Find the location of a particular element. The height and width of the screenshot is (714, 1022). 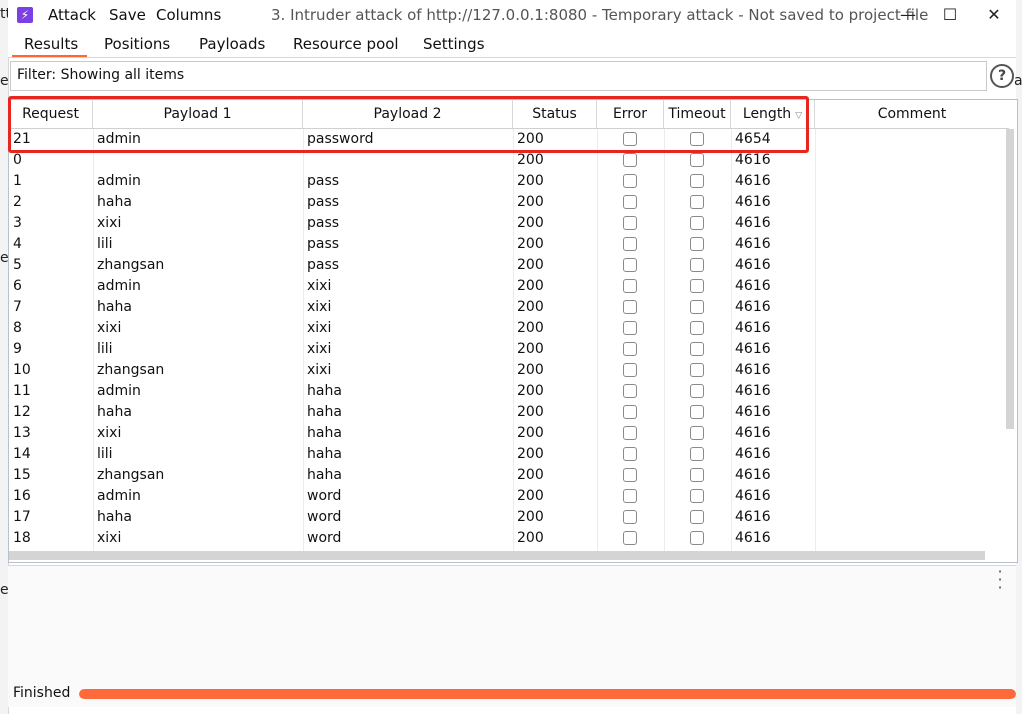

table-row: 1 admin pass 200 4616 is located at coordinates (509, 181).